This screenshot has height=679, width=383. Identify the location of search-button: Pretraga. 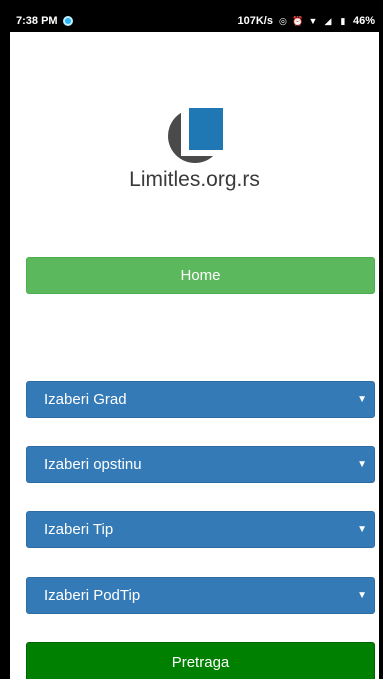
(200, 660).